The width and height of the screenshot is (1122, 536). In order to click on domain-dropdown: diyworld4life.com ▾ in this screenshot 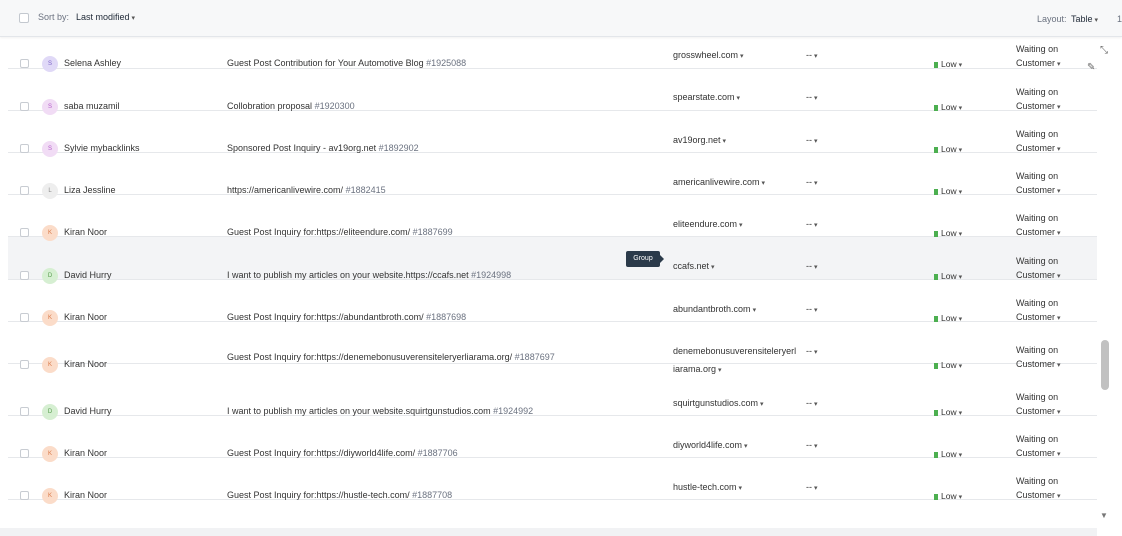, I will do `click(735, 446)`.